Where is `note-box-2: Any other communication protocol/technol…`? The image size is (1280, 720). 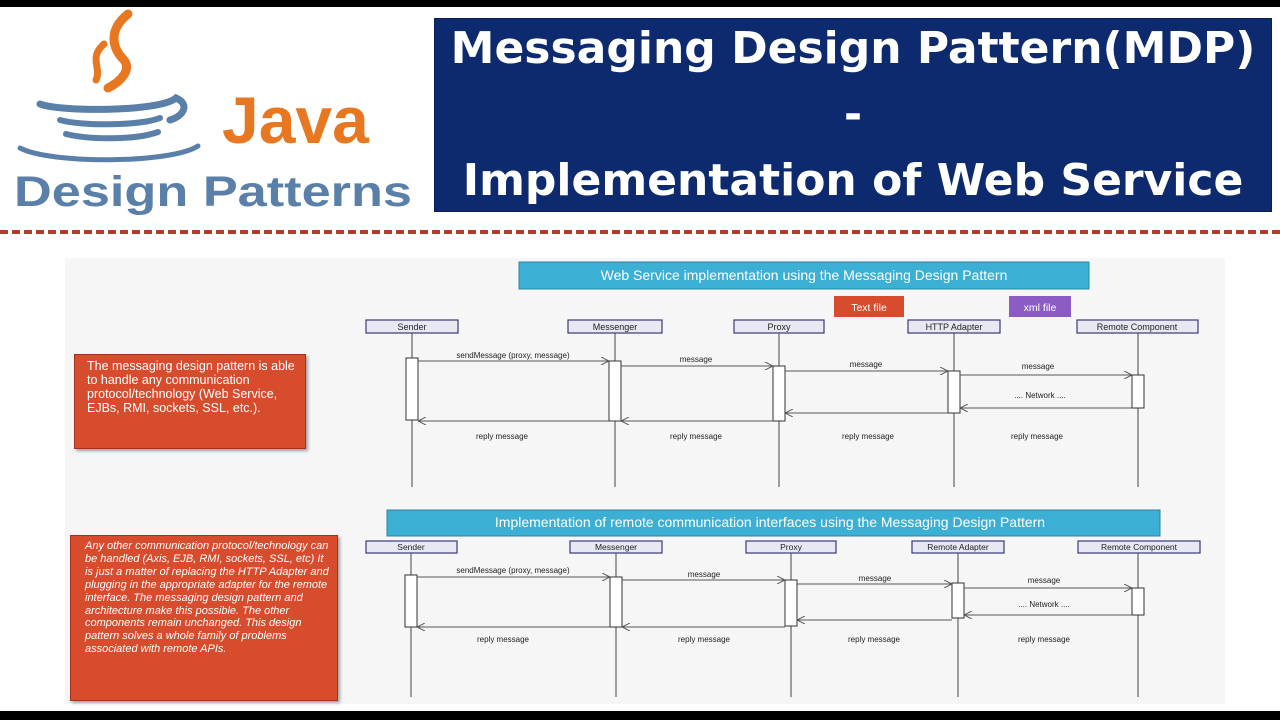
note-box-2: Any other communication protocol/technol… is located at coordinates (204, 618).